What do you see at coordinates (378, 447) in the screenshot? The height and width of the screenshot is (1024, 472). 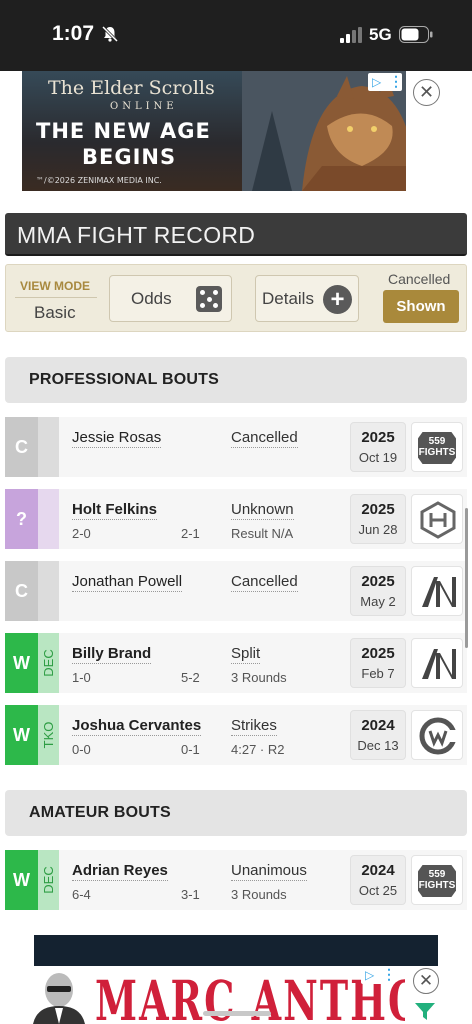 I see `date-box: 2025 Oct 19` at bounding box center [378, 447].